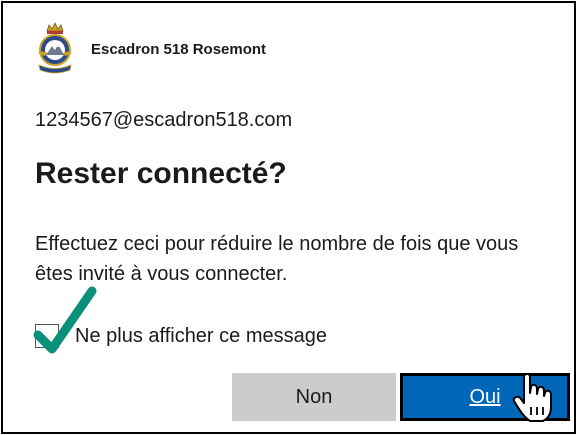 This screenshot has height=435, width=577. What do you see at coordinates (179, 49) in the screenshot?
I see `organization-name: Escadron 518 Rosemont` at bounding box center [179, 49].